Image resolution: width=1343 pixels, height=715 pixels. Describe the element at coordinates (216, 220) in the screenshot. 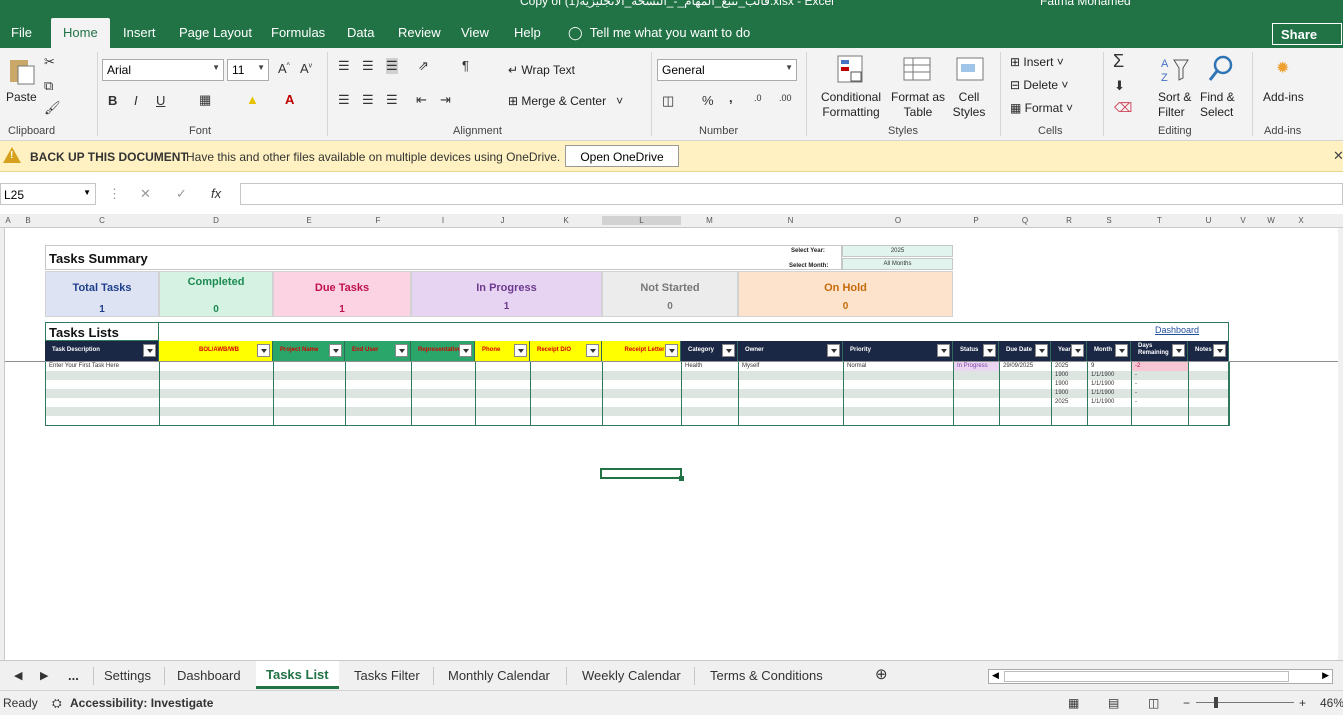

I see `column-header: D` at that location.